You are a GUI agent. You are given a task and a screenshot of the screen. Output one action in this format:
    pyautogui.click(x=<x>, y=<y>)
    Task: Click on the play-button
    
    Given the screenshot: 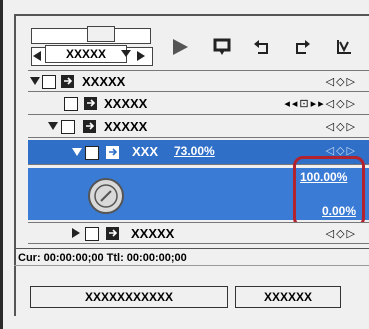 What is the action you would take?
    pyautogui.click(x=180, y=47)
    